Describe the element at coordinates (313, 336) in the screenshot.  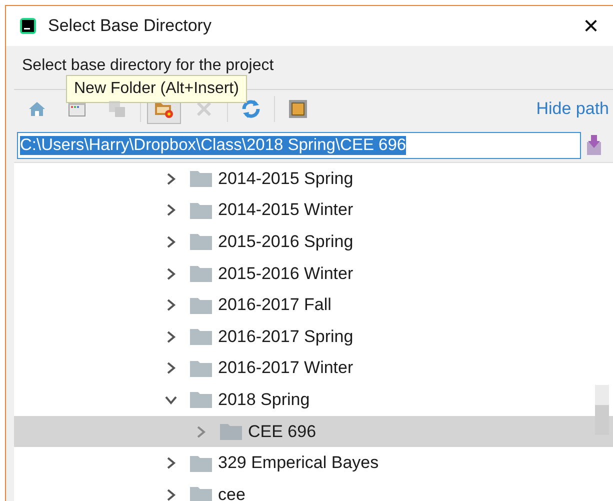
I see `tree-row: 2016-2017 Spring` at that location.